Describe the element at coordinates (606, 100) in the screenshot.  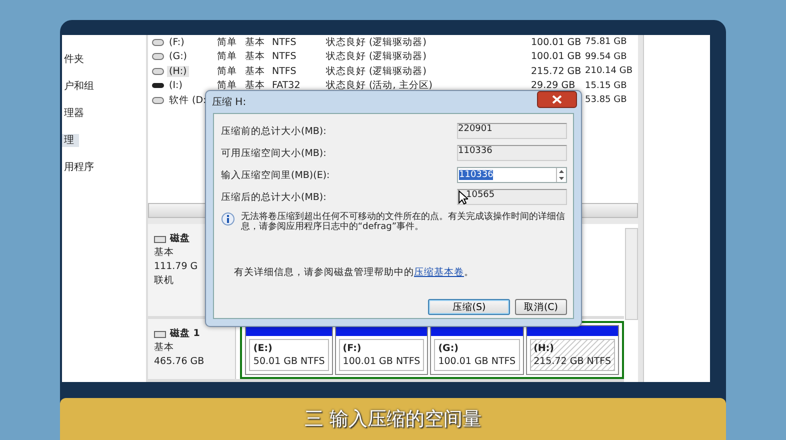
I see `free-space-cell: 53.85 GB` at that location.